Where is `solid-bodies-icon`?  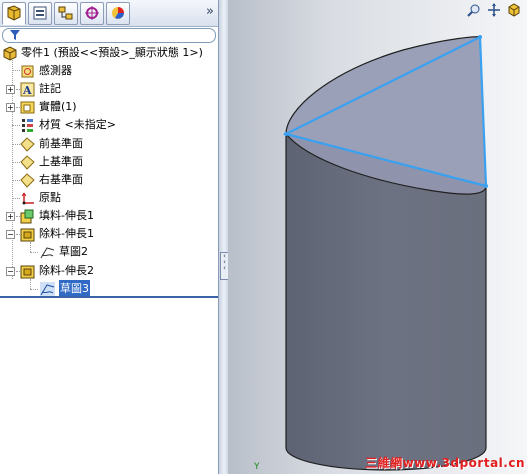
solid-bodies-icon is located at coordinates (27, 107).